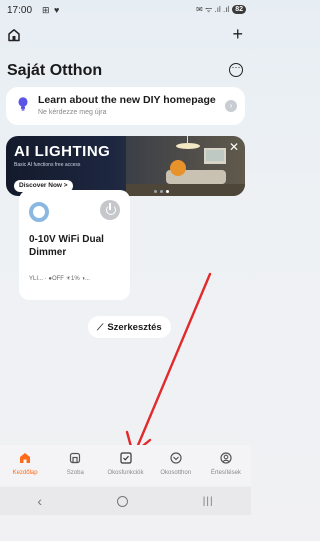 This screenshot has height=541, width=320. I want to click on close-icon: ✕, so click(234, 147).